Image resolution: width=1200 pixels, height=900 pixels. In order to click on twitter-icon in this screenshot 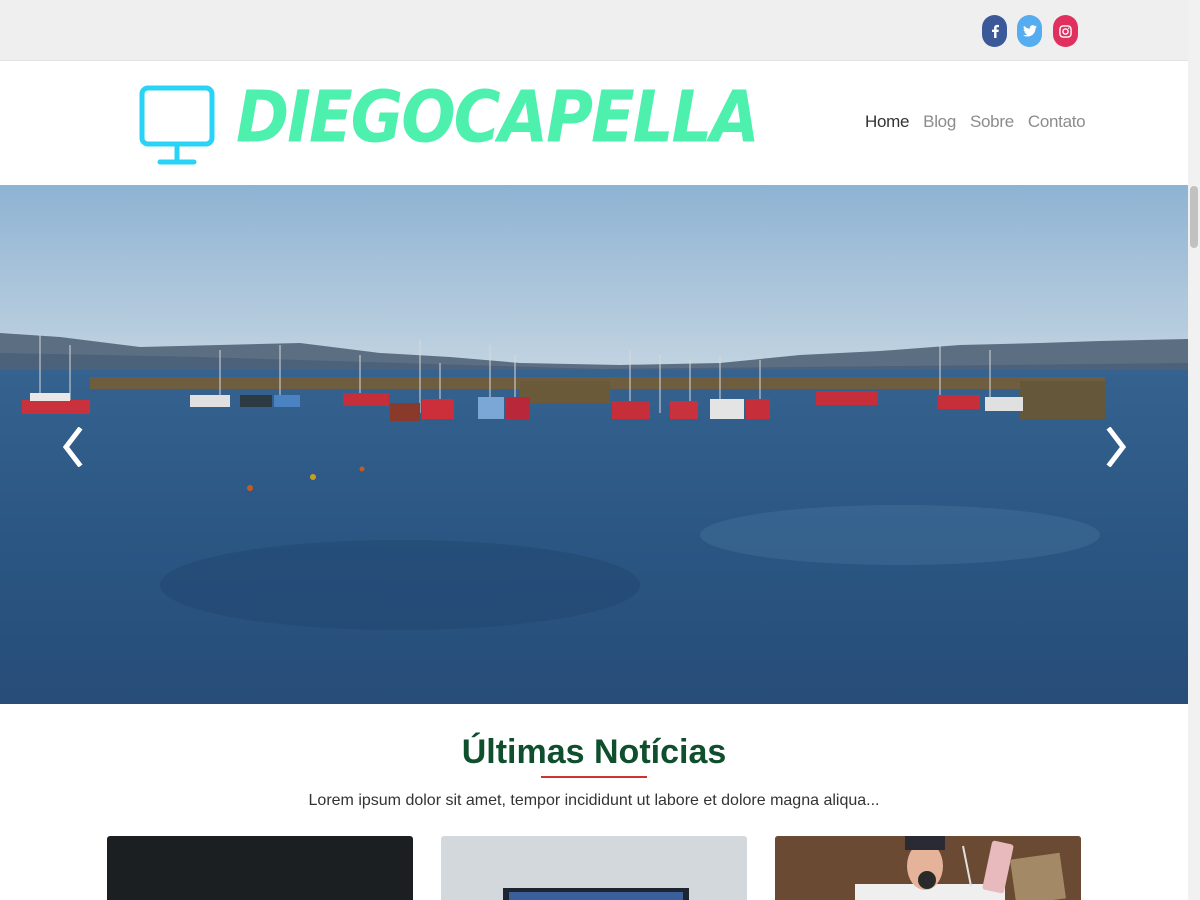, I will do `click(1029, 31)`.